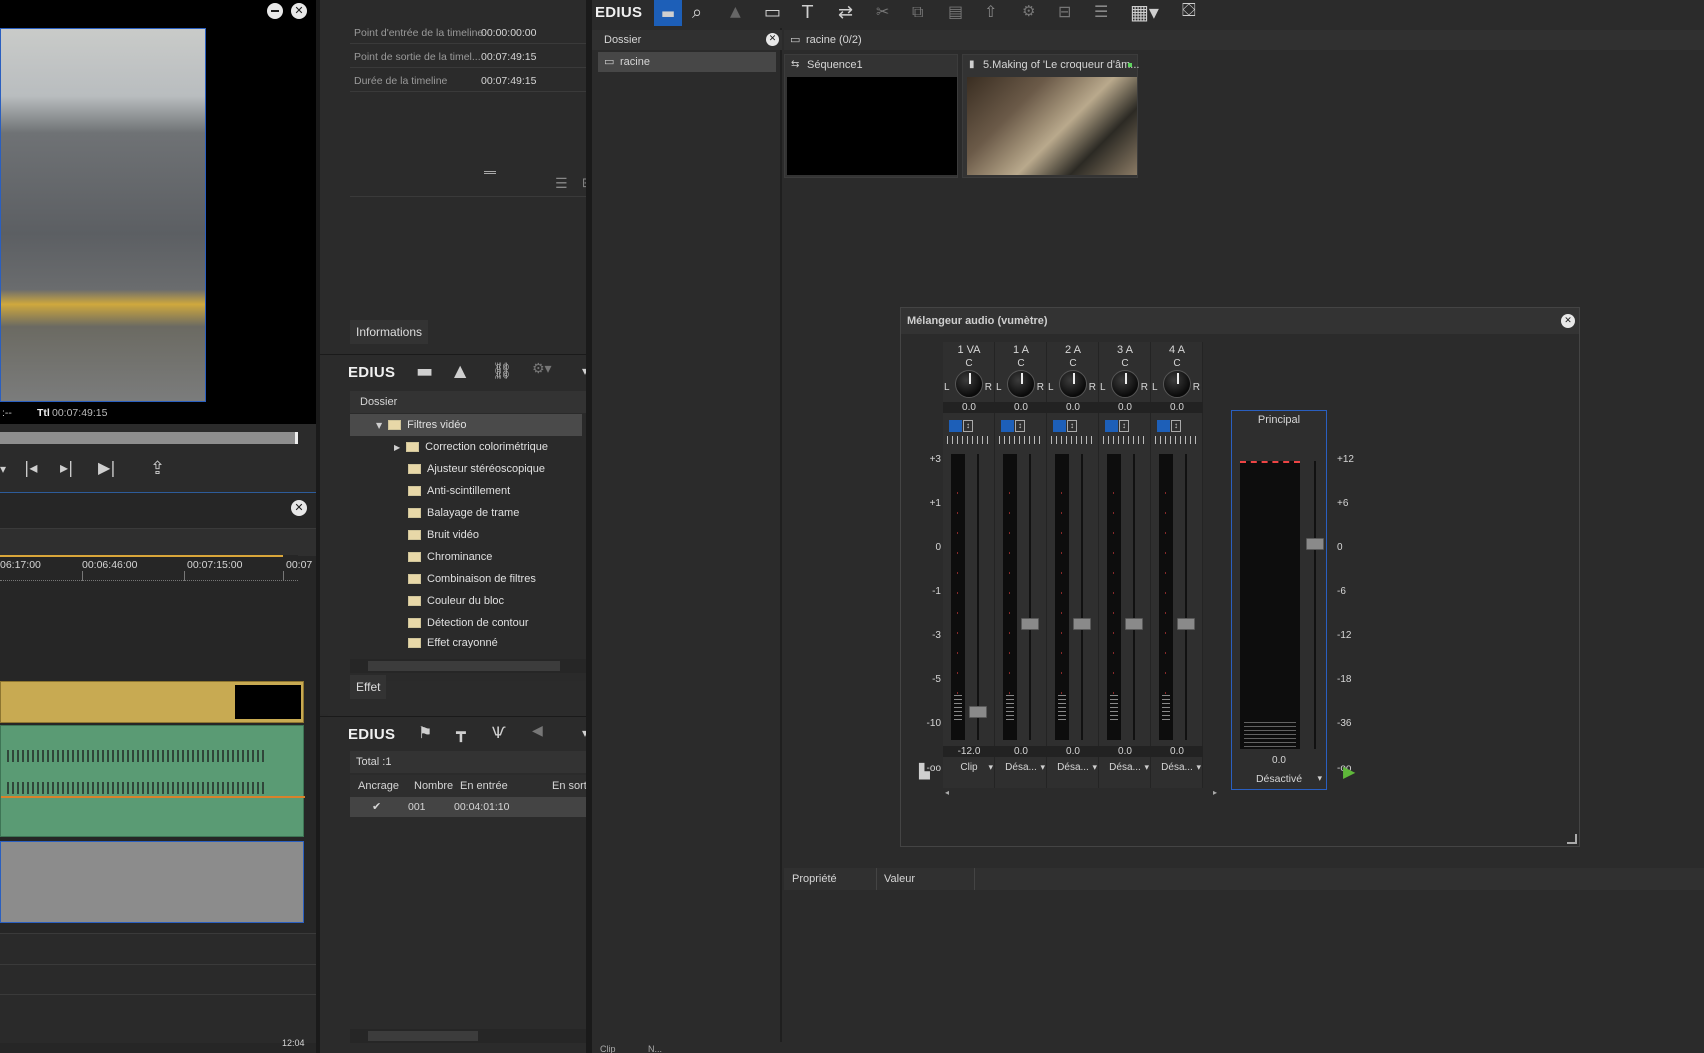  I want to click on new-sequence-icon: T, so click(807, 12).